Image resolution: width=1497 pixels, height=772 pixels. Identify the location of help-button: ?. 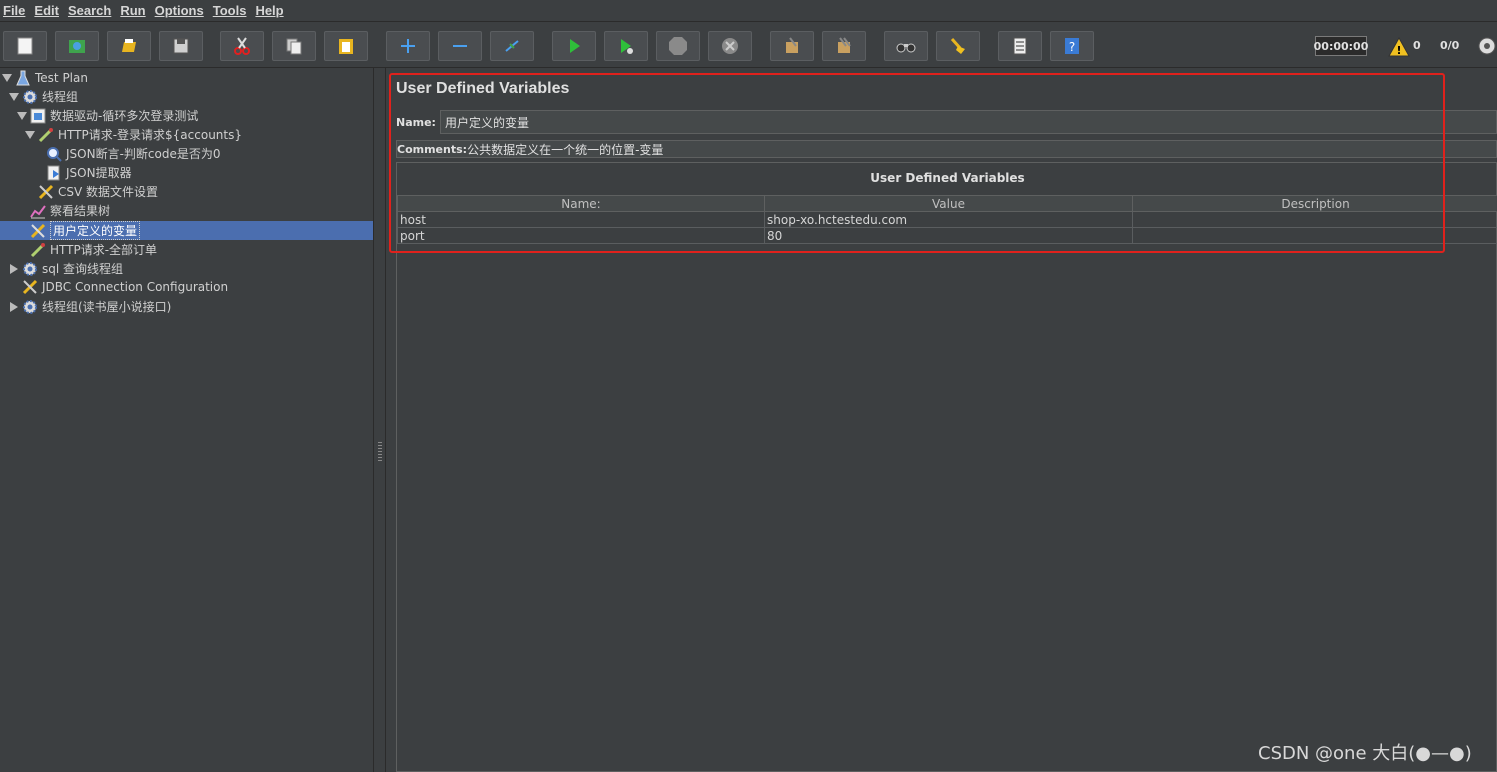
(1072, 46).